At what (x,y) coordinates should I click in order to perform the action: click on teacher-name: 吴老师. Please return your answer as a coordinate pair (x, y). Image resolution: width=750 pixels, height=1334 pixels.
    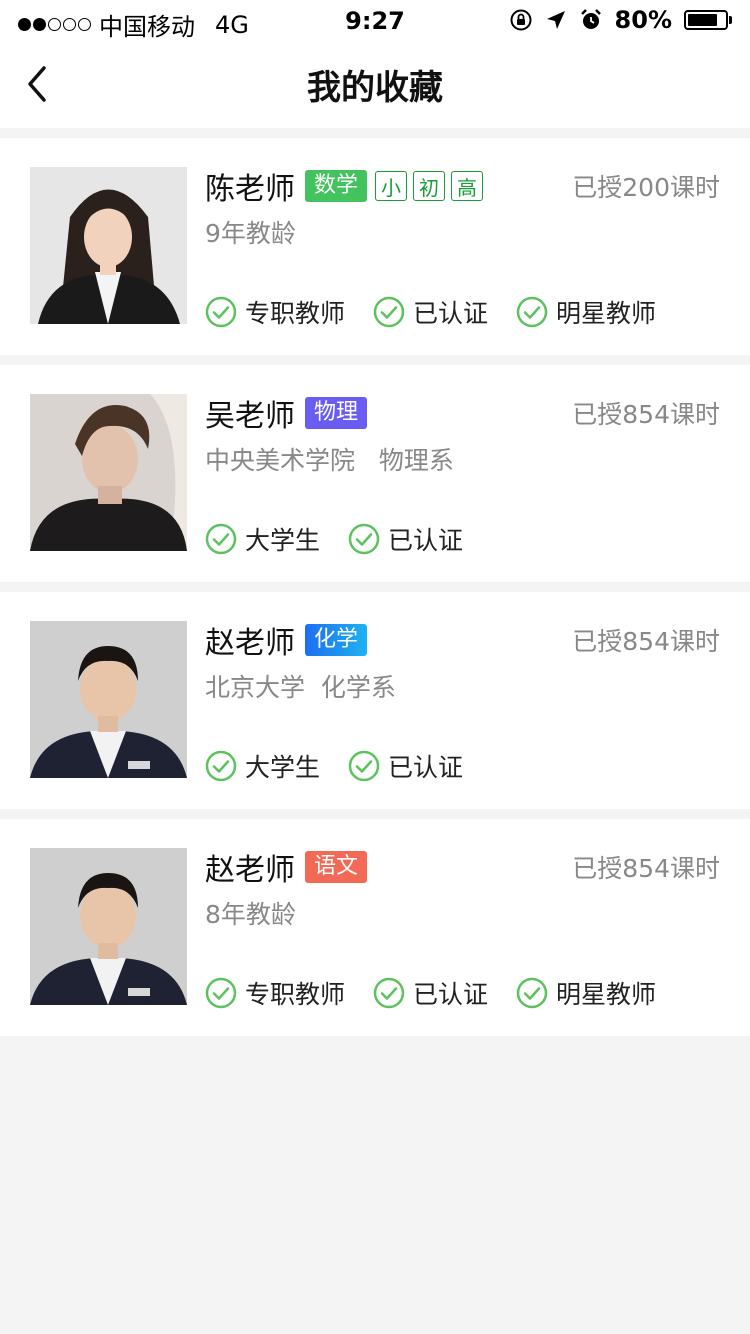
    Looking at the image, I should click on (250, 416).